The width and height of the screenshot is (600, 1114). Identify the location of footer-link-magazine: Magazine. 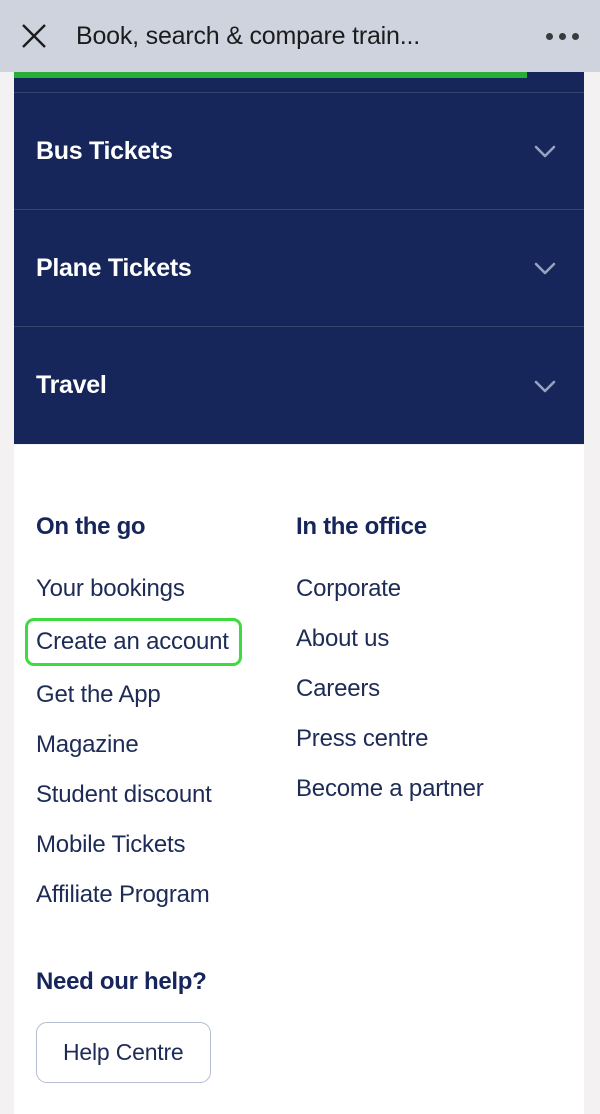
(161, 745).